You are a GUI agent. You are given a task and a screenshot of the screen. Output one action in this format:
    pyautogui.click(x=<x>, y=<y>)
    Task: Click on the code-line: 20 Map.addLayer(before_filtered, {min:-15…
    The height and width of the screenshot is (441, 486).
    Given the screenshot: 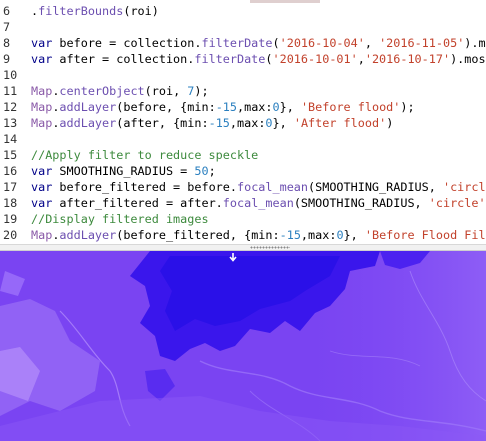 What is the action you would take?
    pyautogui.click(x=243, y=235)
    